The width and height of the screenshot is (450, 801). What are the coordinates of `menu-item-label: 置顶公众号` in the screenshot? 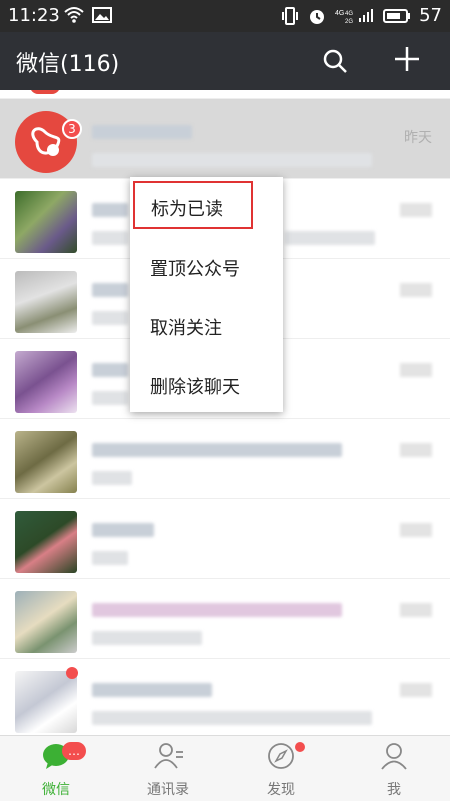 It's located at (195, 269).